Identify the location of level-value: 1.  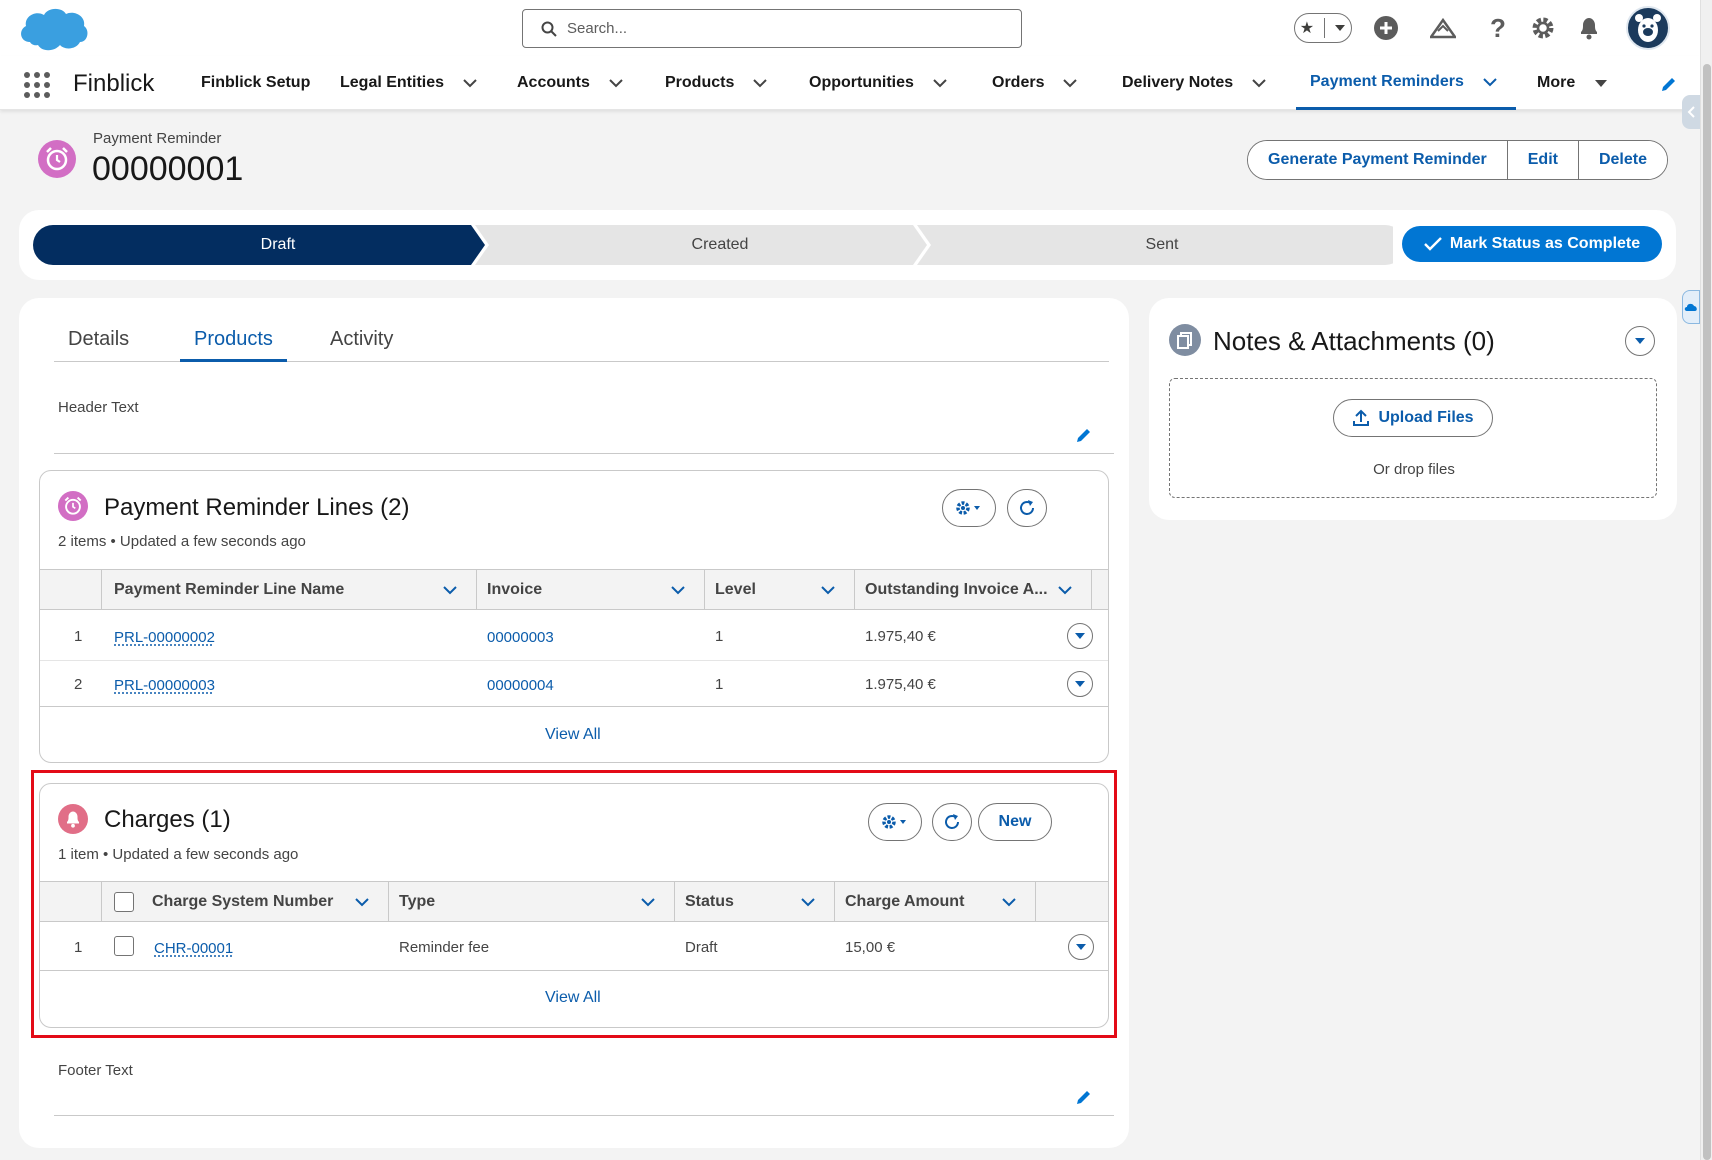
(719, 636).